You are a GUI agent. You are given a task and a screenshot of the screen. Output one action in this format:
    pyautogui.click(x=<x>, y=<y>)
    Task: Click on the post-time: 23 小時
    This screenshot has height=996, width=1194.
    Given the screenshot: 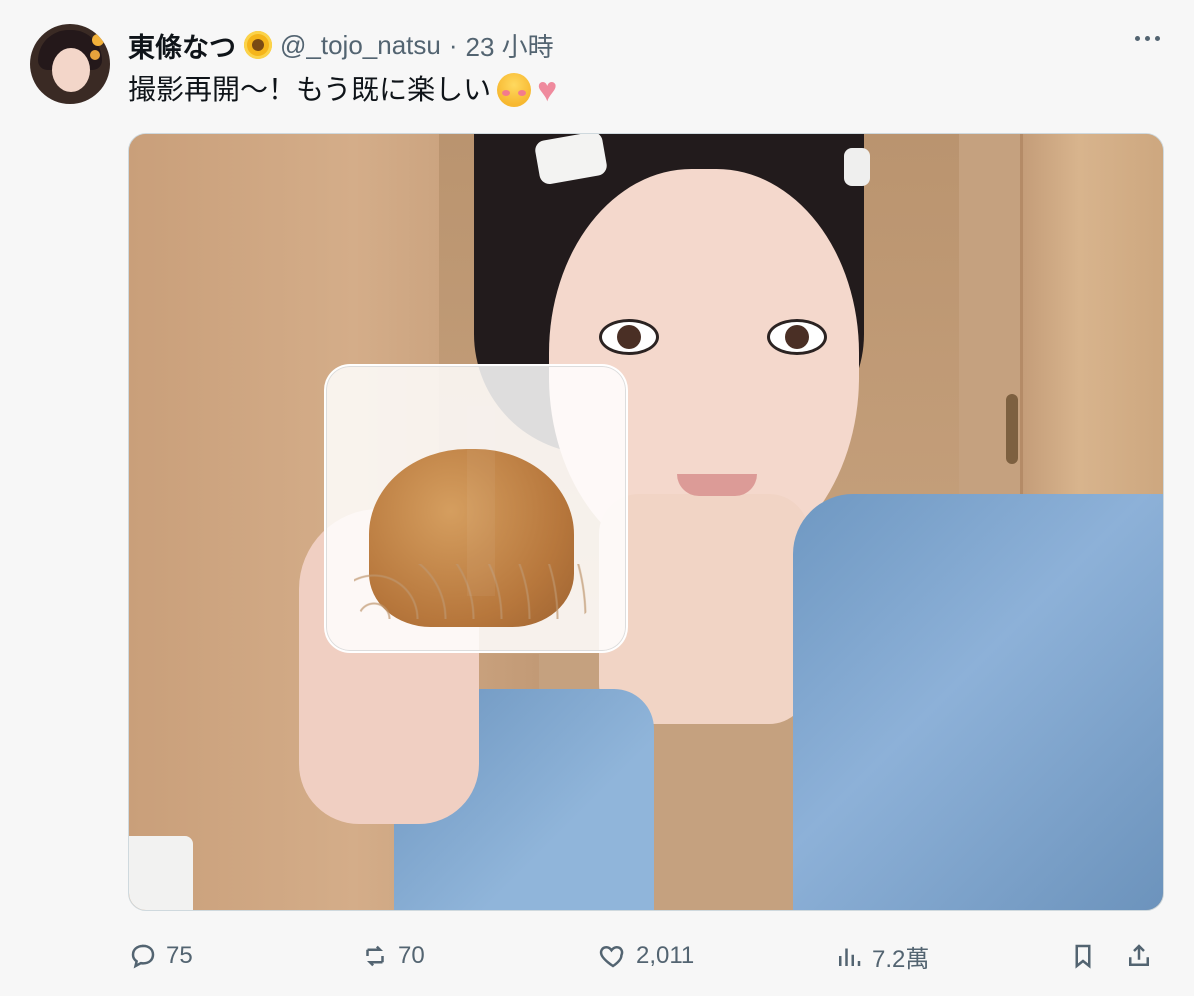 What is the action you would take?
    pyautogui.click(x=510, y=45)
    